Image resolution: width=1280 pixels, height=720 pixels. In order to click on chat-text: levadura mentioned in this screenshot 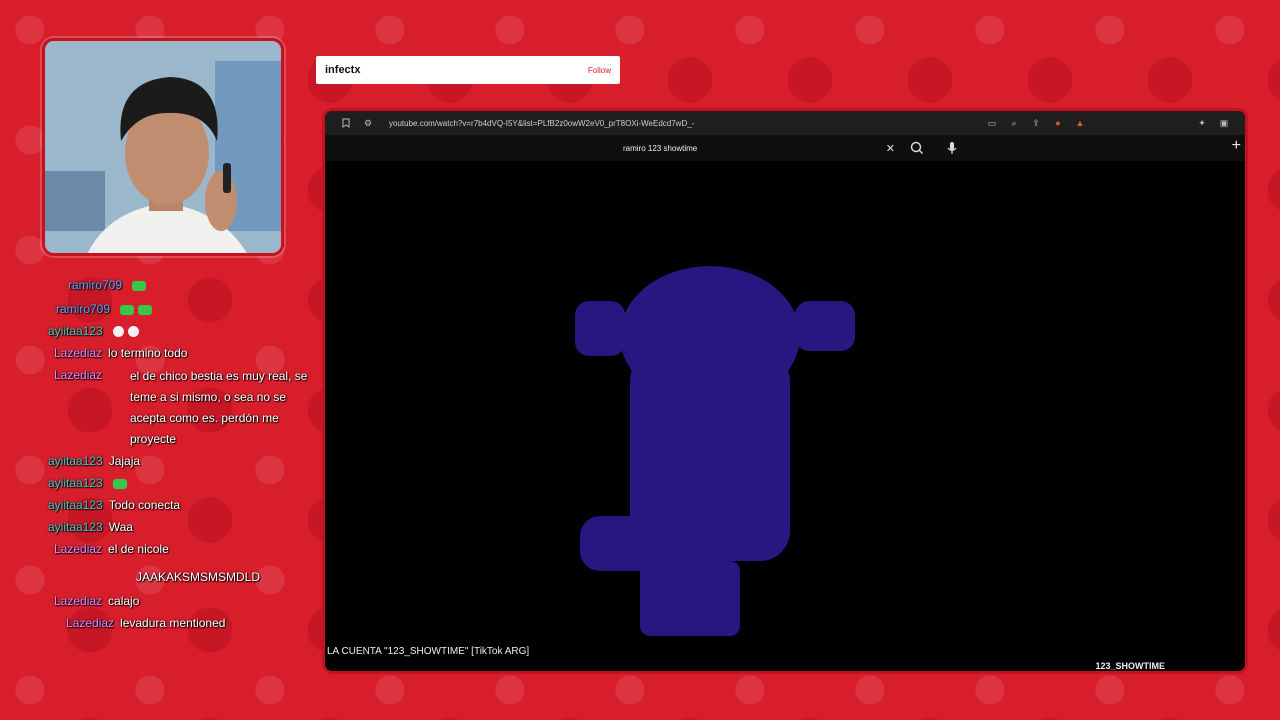, I will do `click(173, 623)`.